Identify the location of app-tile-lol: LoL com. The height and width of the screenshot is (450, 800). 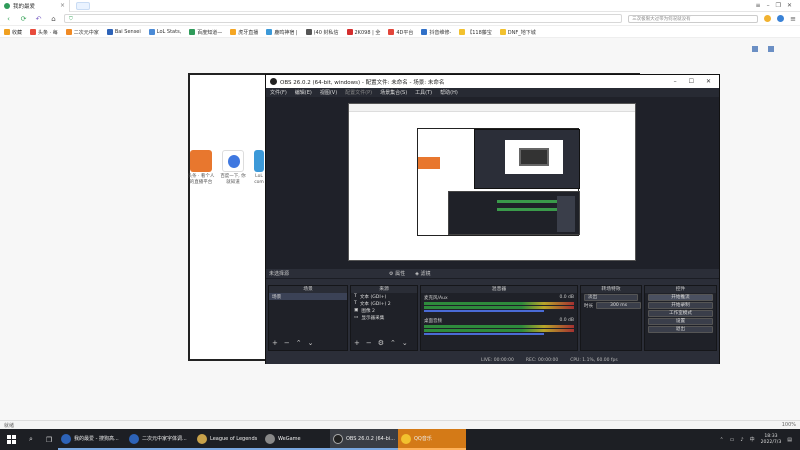
(259, 168).